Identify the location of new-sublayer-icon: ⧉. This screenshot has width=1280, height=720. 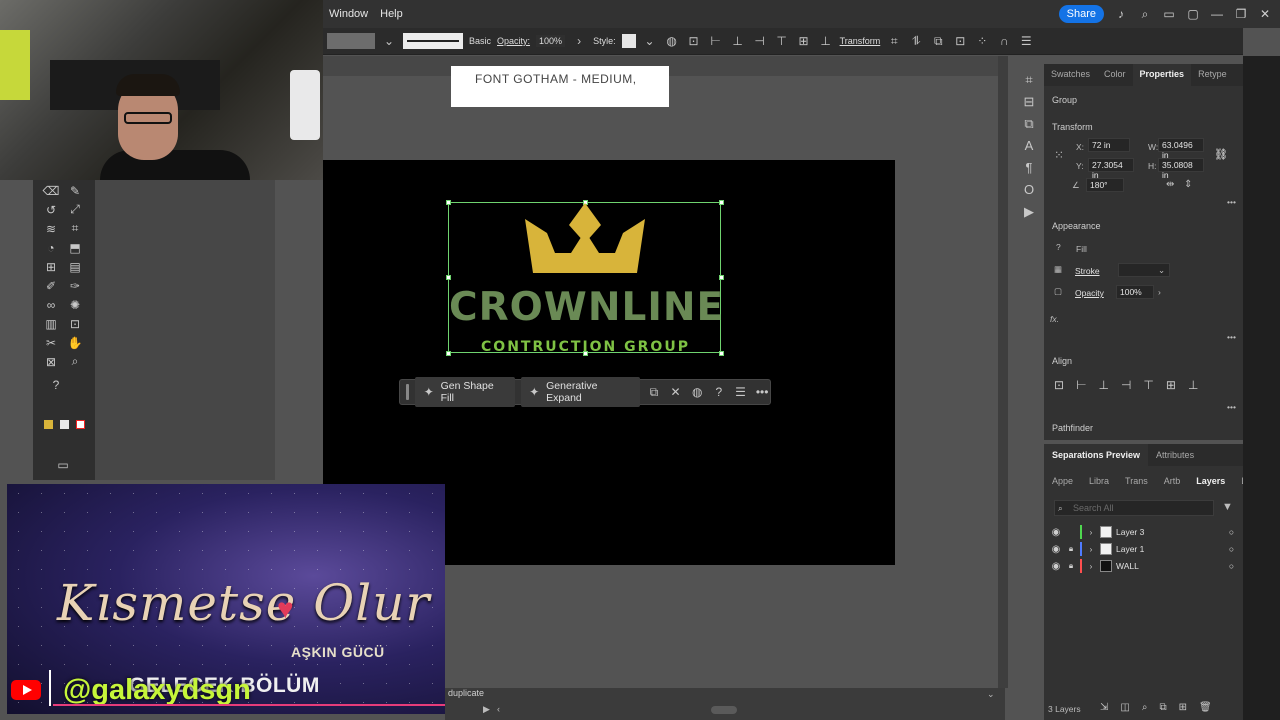
(1162, 707).